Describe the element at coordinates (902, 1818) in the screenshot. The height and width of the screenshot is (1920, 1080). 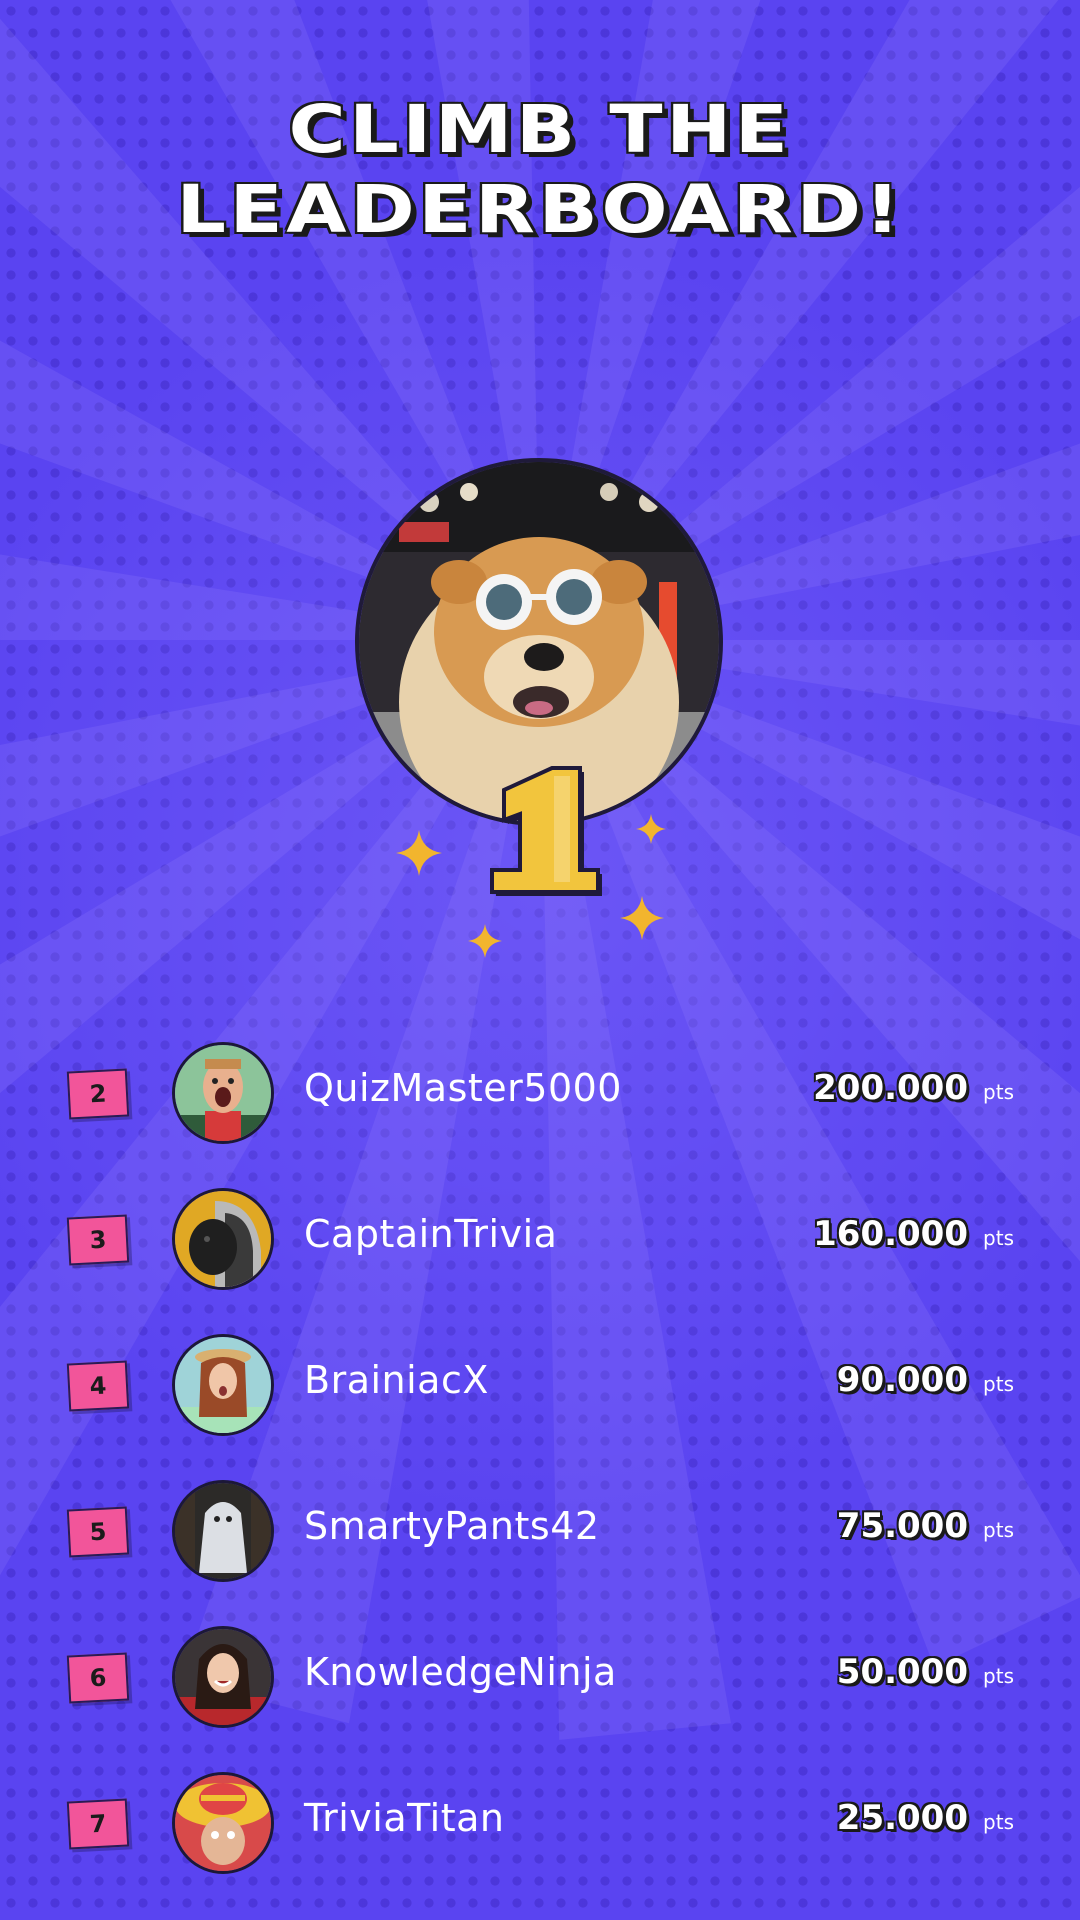
I see `player-score: 25.000` at that location.